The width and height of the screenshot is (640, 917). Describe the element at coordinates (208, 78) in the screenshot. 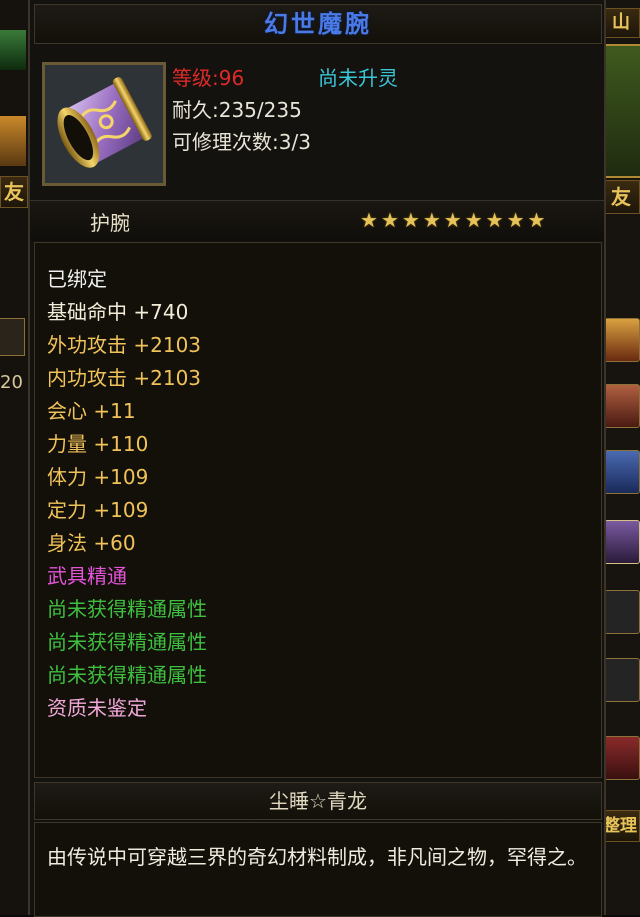

I see `item-level: 等级:96` at that location.